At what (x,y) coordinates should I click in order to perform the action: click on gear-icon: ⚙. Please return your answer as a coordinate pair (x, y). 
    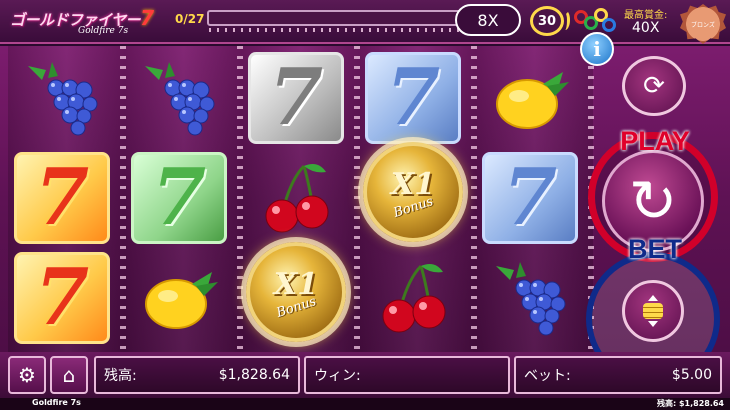
    Looking at the image, I should click on (27, 375).